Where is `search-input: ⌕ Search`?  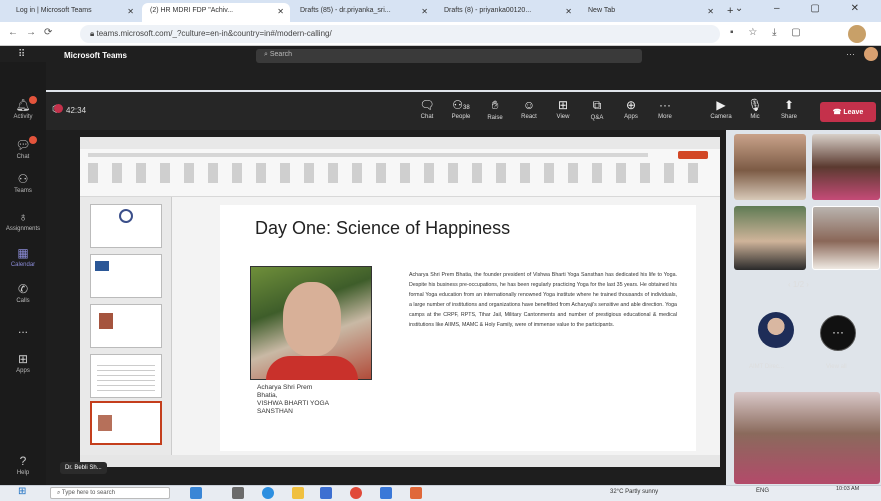 search-input: ⌕ Search is located at coordinates (449, 56).